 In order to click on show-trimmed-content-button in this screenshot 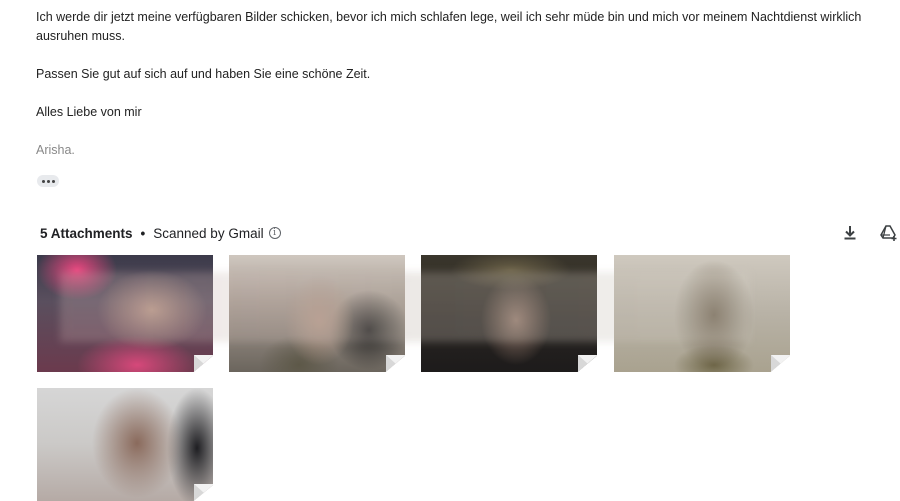, I will do `click(48, 181)`.